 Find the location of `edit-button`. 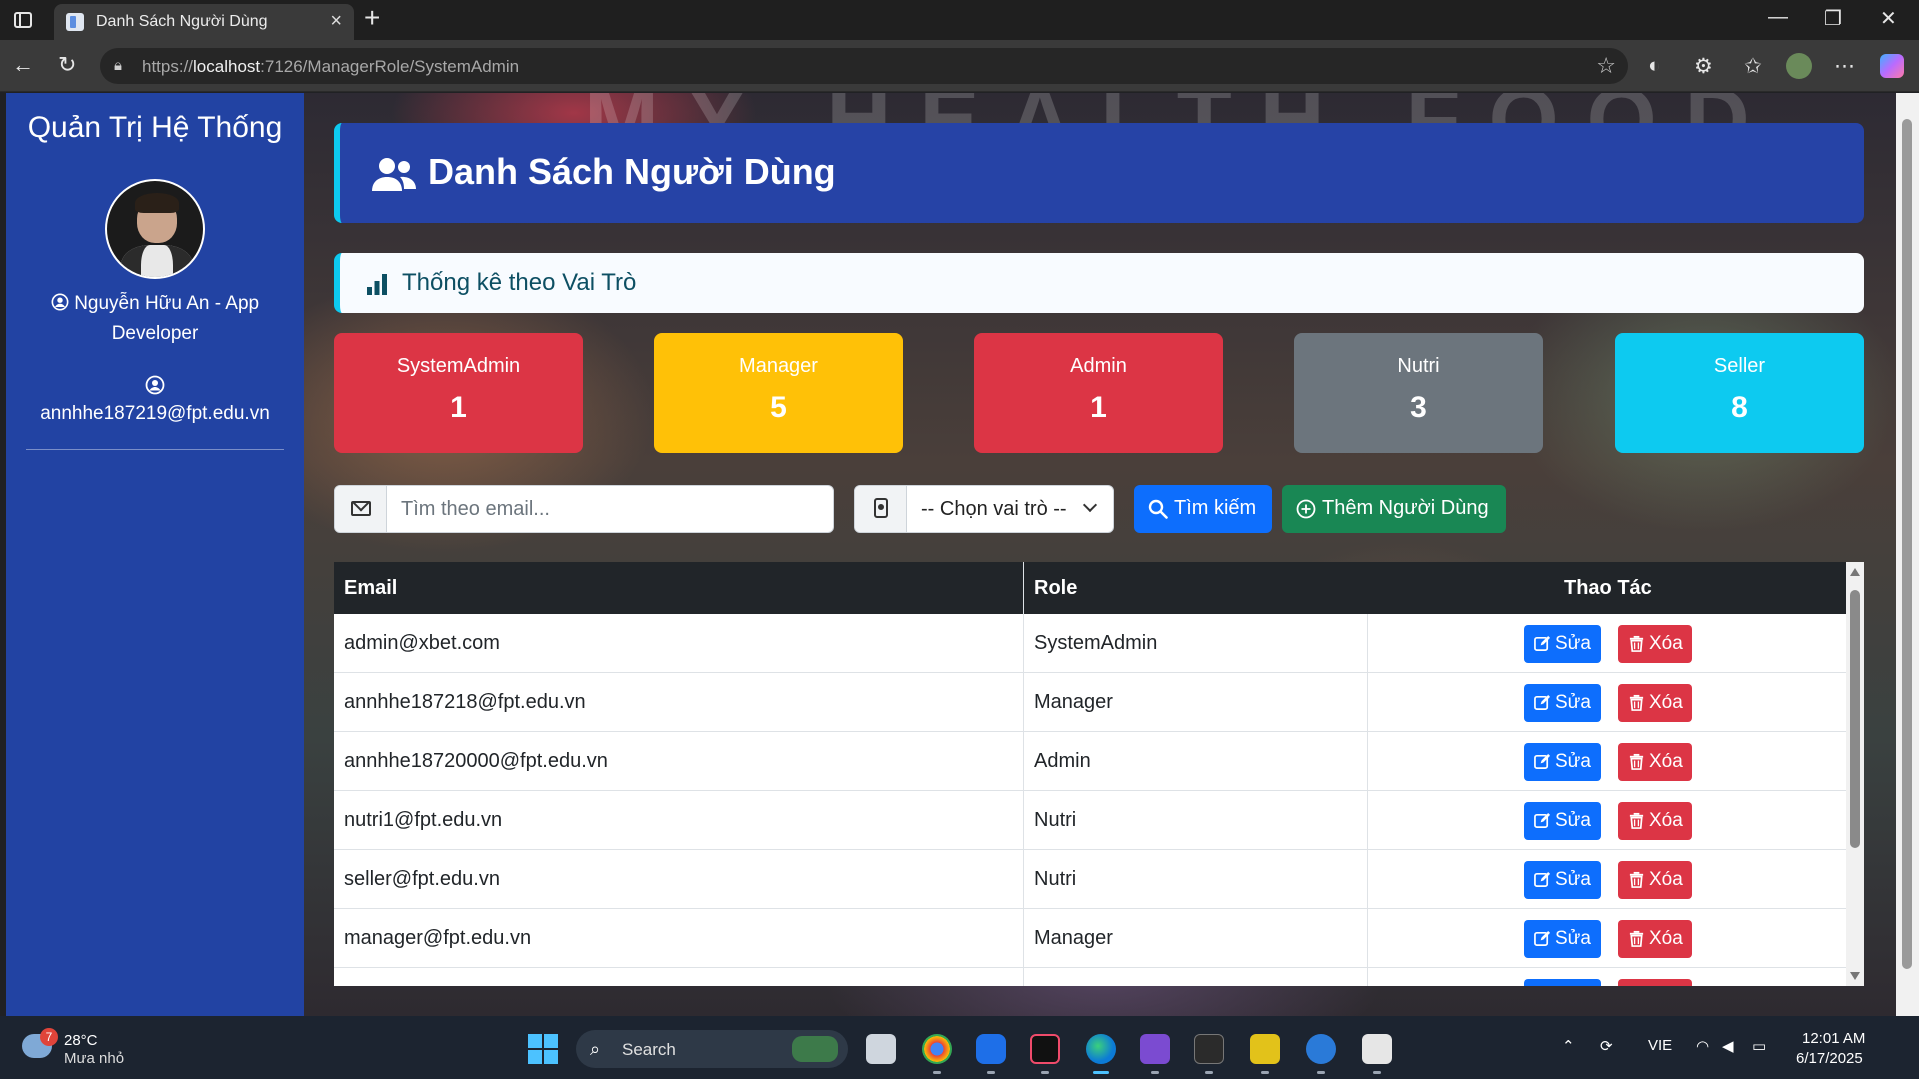

edit-button is located at coordinates (1562, 982).